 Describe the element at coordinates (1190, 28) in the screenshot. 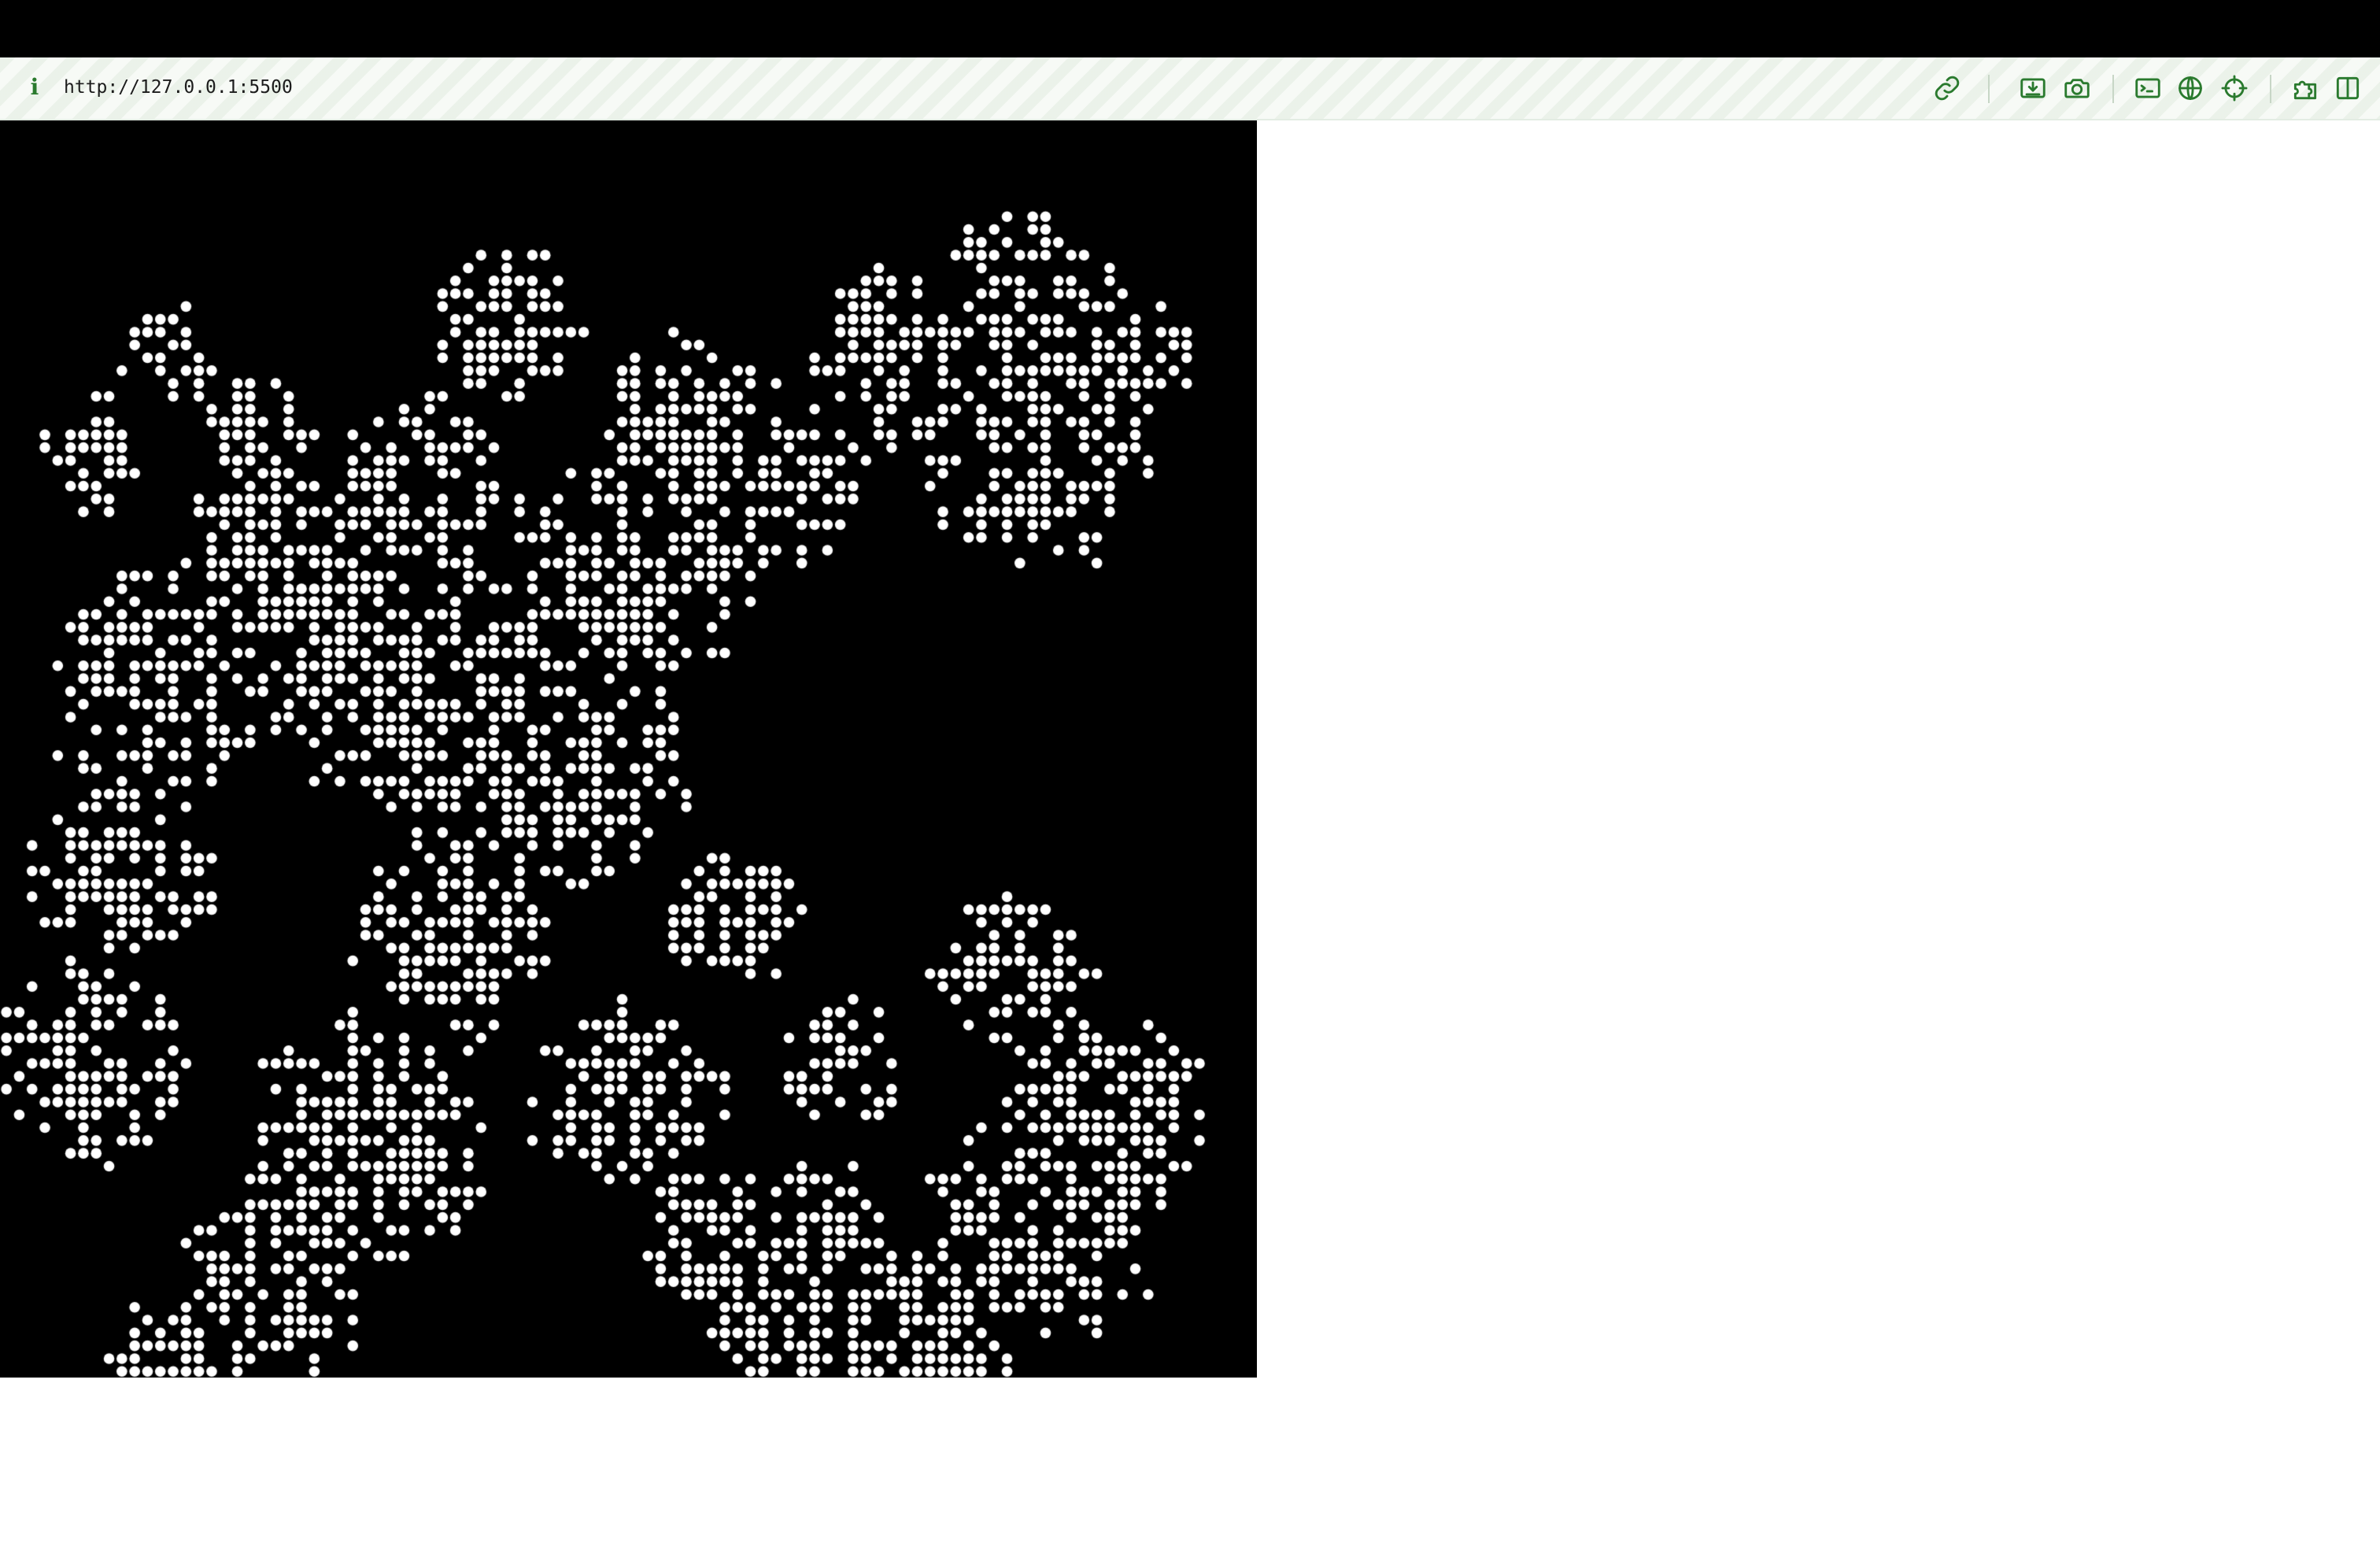

I see `top-black-strip` at that location.